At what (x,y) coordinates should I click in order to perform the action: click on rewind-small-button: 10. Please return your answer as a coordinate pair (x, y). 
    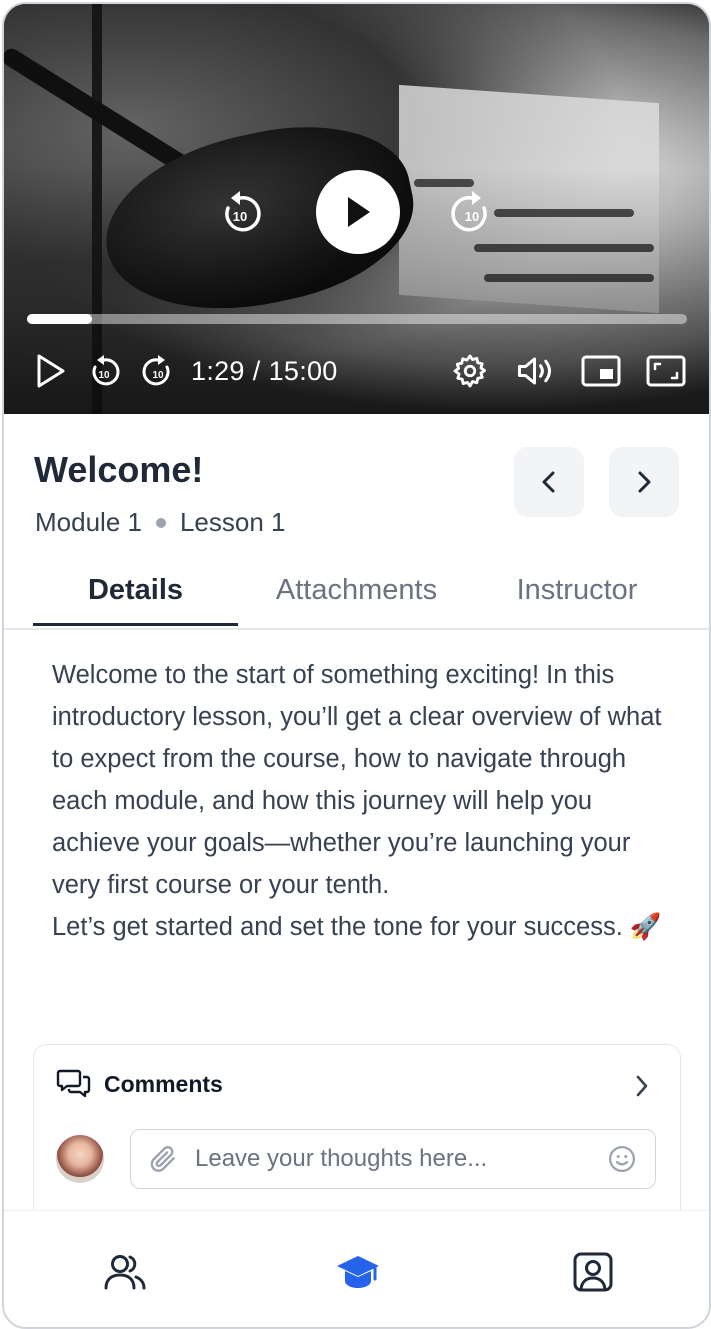
    Looking at the image, I should click on (104, 371).